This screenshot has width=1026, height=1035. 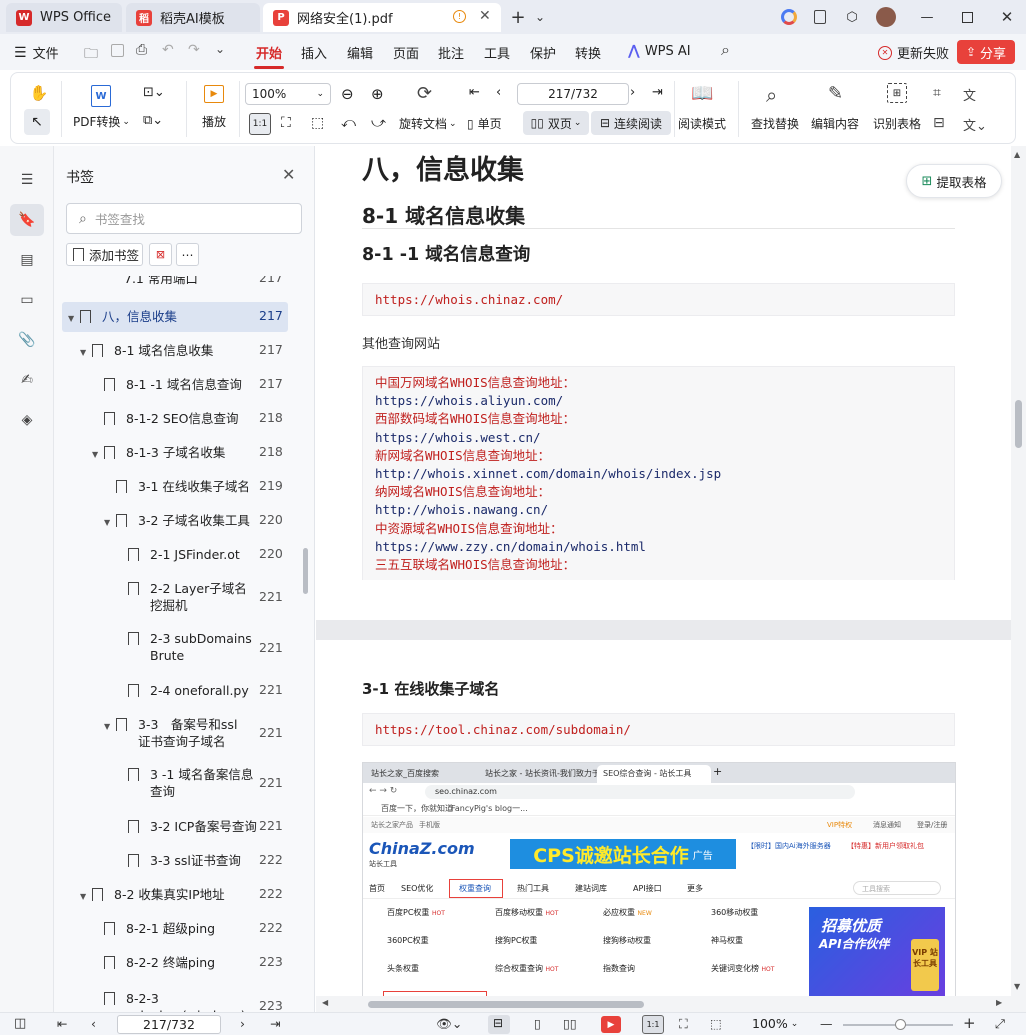 I want to click on reading-mode-button: 阅读模式, so click(x=702, y=123).